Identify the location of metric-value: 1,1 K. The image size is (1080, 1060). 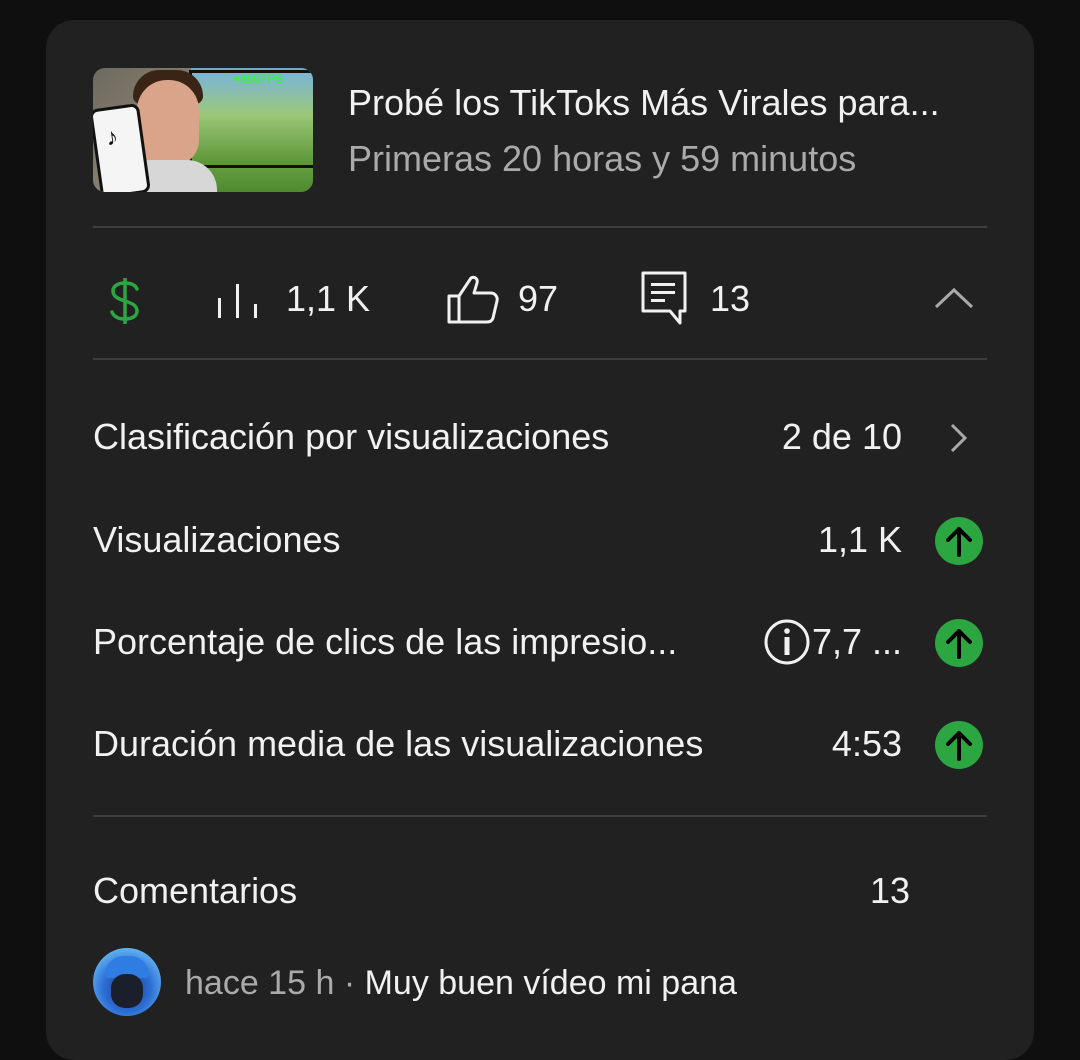
(859, 539).